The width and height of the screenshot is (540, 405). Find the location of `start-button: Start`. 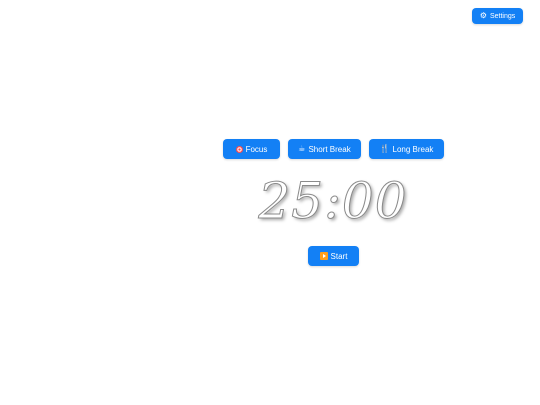

start-button: Start is located at coordinates (333, 256).